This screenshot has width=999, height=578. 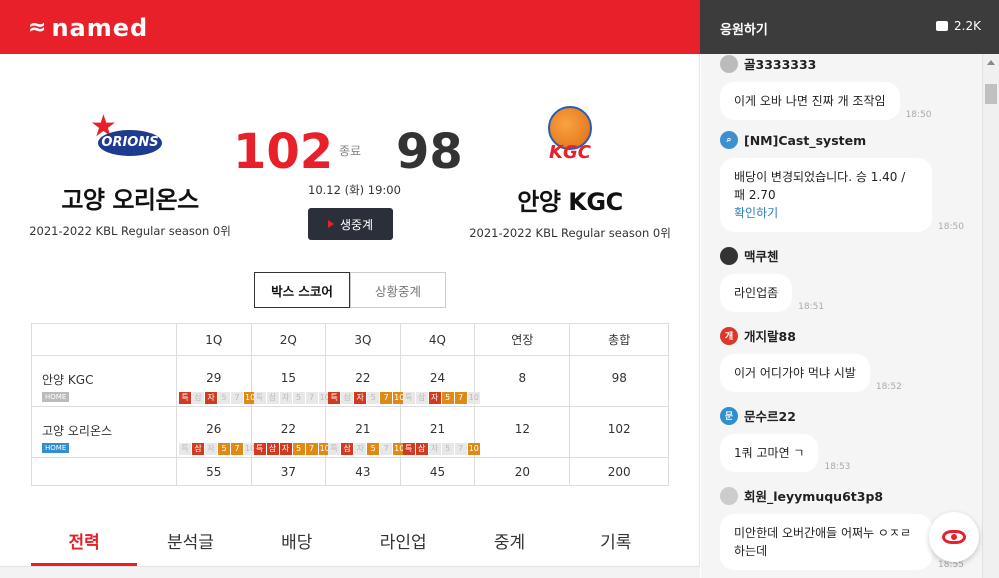 I want to click on tab-divider, so click(x=350, y=572).